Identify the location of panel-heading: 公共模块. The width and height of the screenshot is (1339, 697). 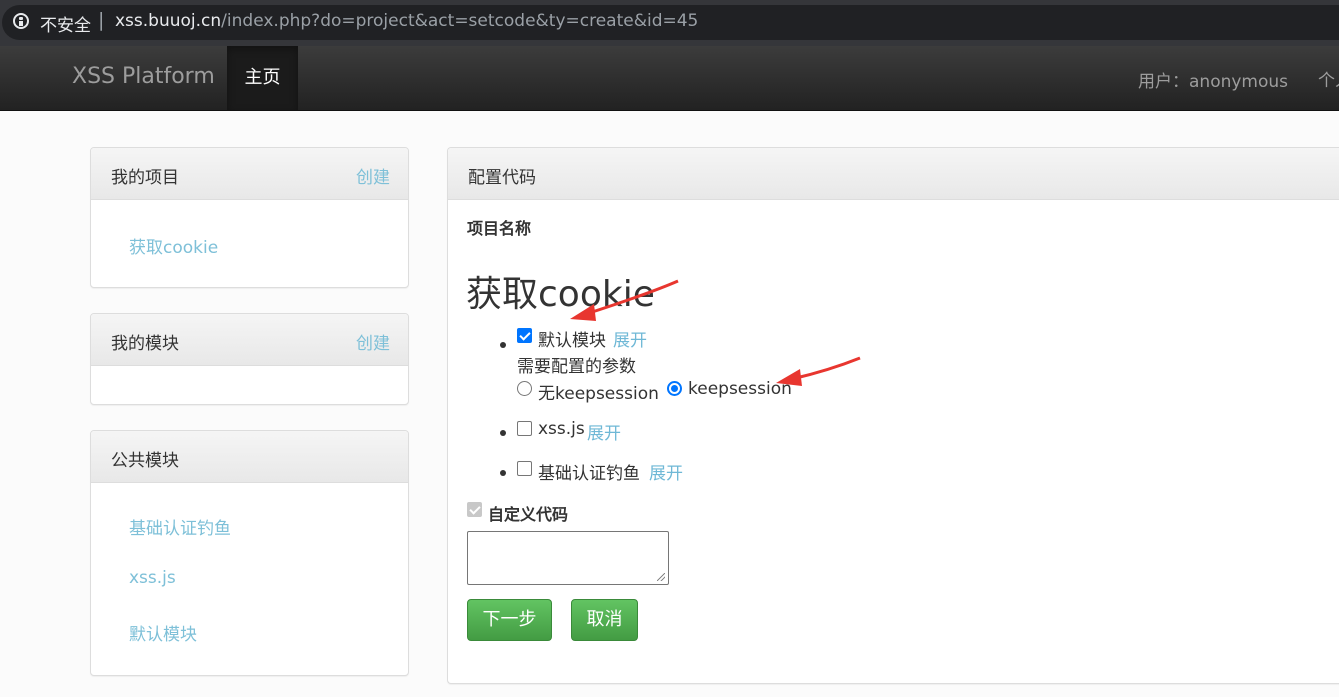
(249, 457).